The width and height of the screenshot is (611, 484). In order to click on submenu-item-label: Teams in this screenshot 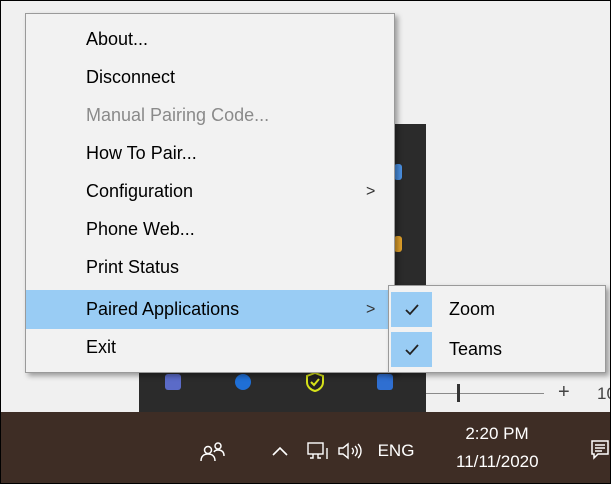, I will do `click(476, 349)`.